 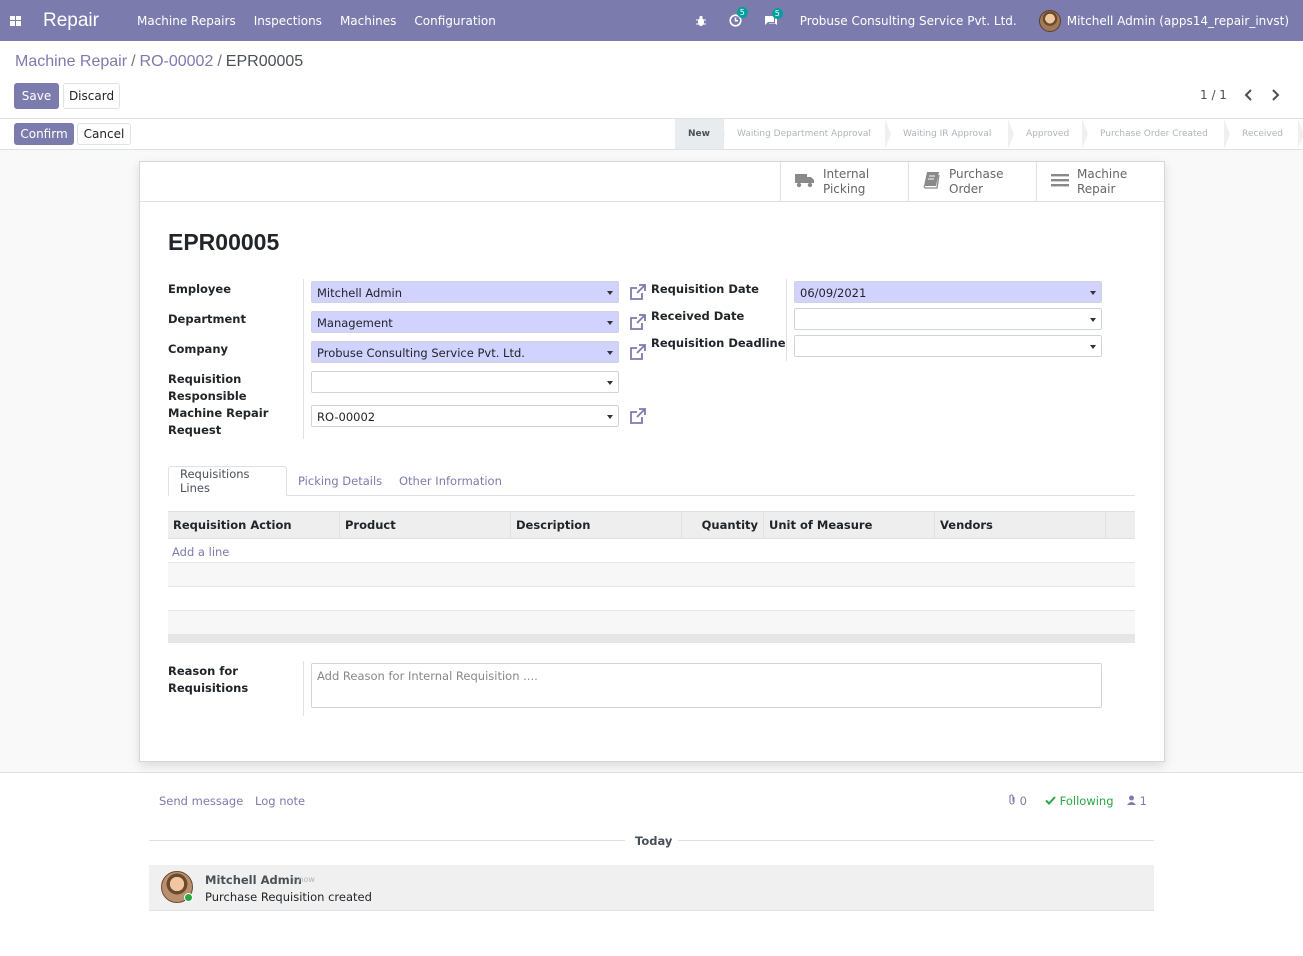 I want to click on app-name: Repair, so click(x=71, y=21).